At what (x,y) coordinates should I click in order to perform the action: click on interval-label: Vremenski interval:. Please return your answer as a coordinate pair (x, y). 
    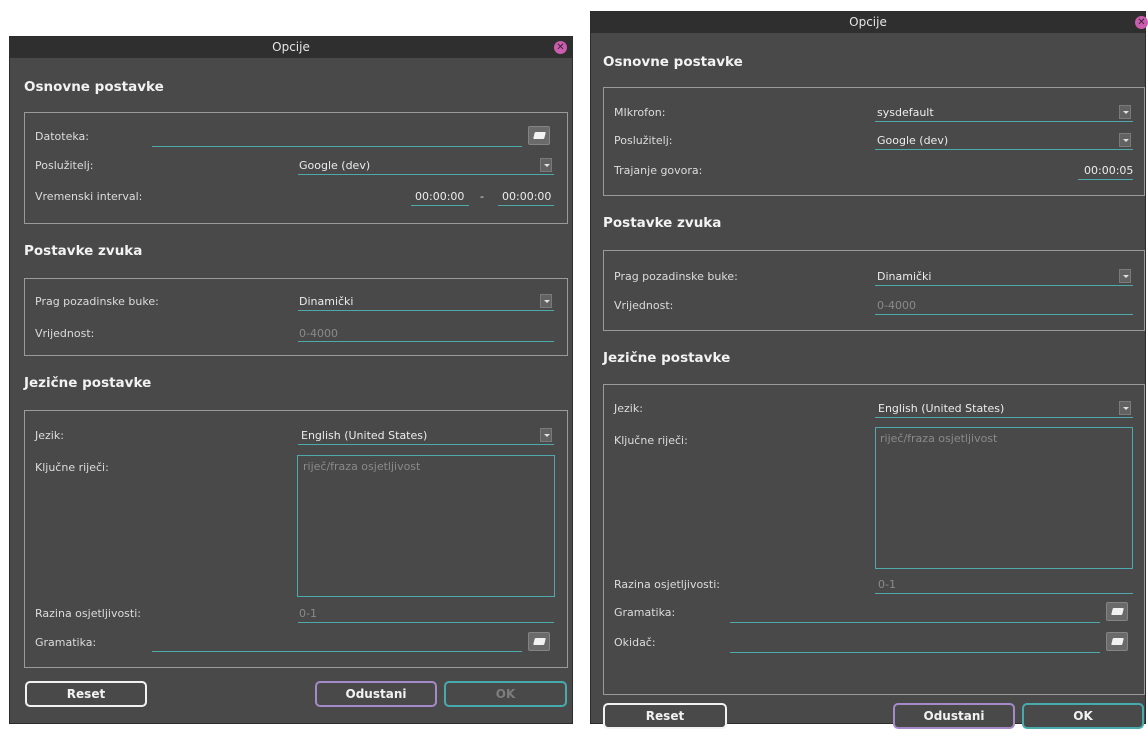
    Looking at the image, I should click on (89, 196).